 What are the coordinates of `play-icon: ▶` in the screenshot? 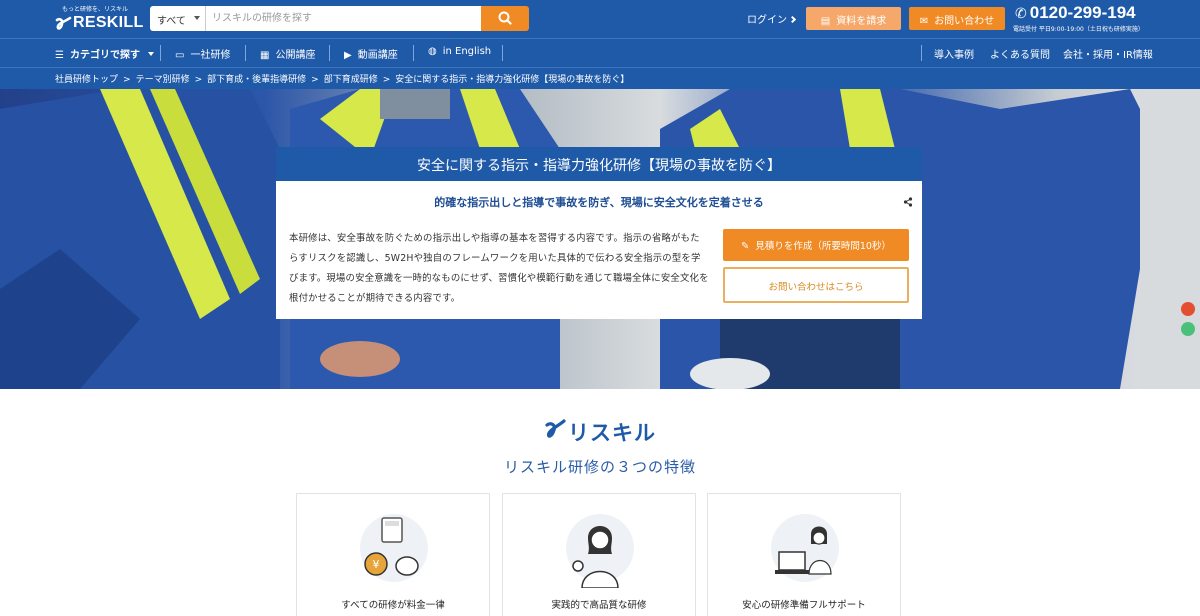 It's located at (348, 55).